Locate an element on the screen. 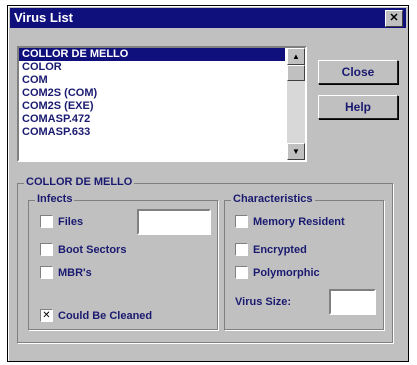 Image resolution: width=417 pixels, height=365 pixels. polymorphic-checkbox-row: Polymorphic is located at coordinates (277, 272).